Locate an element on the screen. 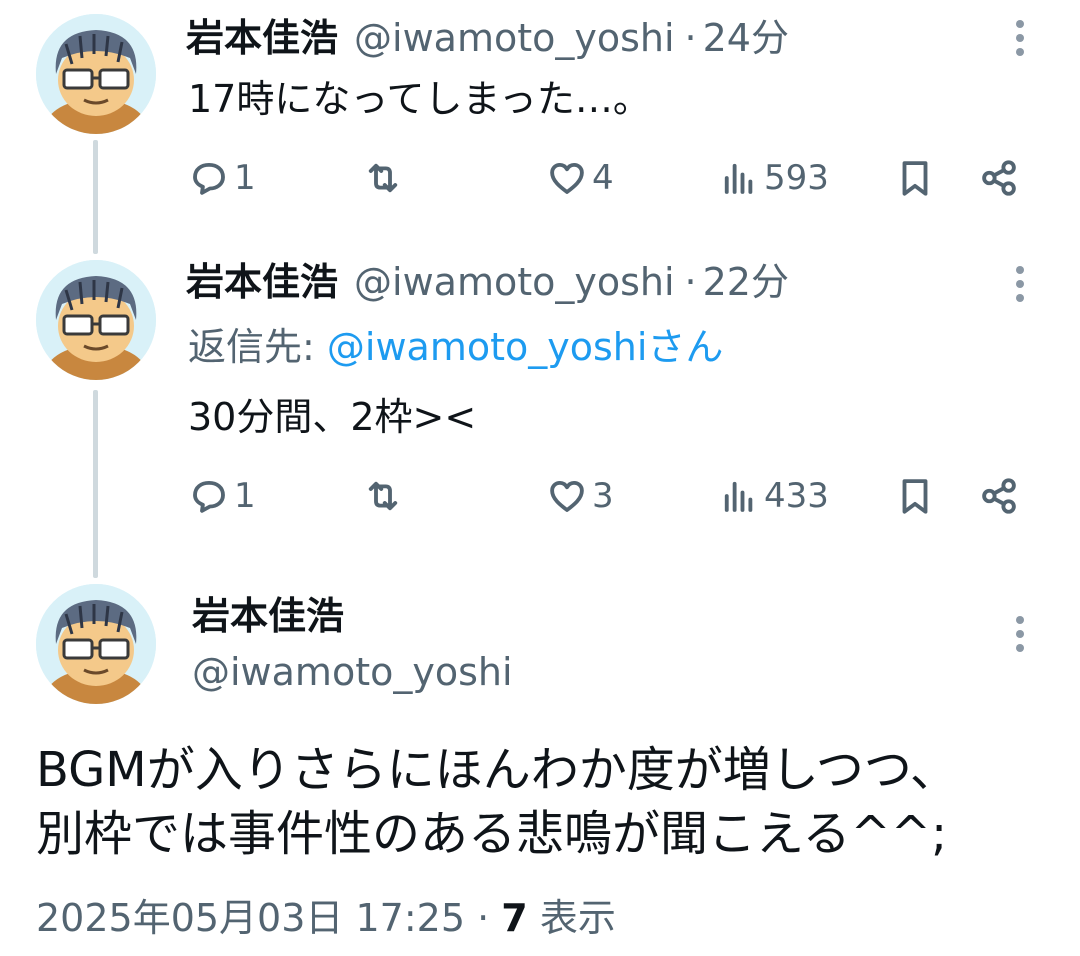 This screenshot has width=1080, height=956. tweet-header: 岩本佳浩 @iwamoto_yoshi · 22分 is located at coordinates (487, 282).